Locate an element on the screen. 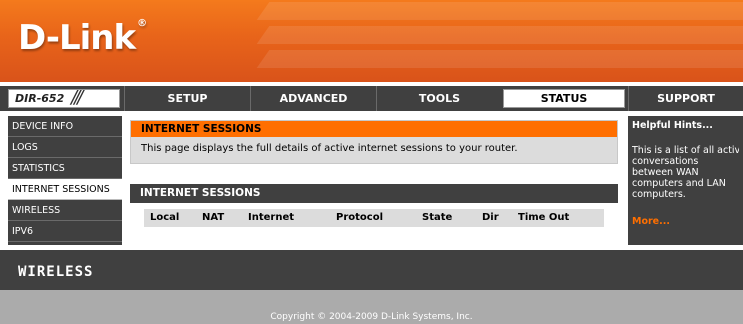  column-header-protocol: Protocol is located at coordinates (360, 217).